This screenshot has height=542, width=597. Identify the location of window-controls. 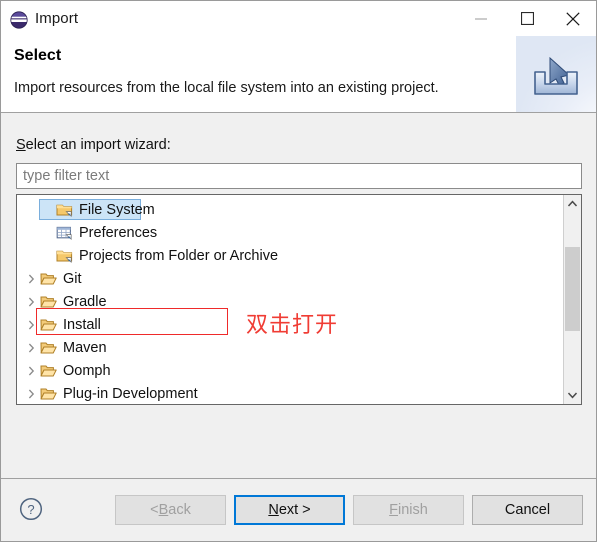
(527, 18).